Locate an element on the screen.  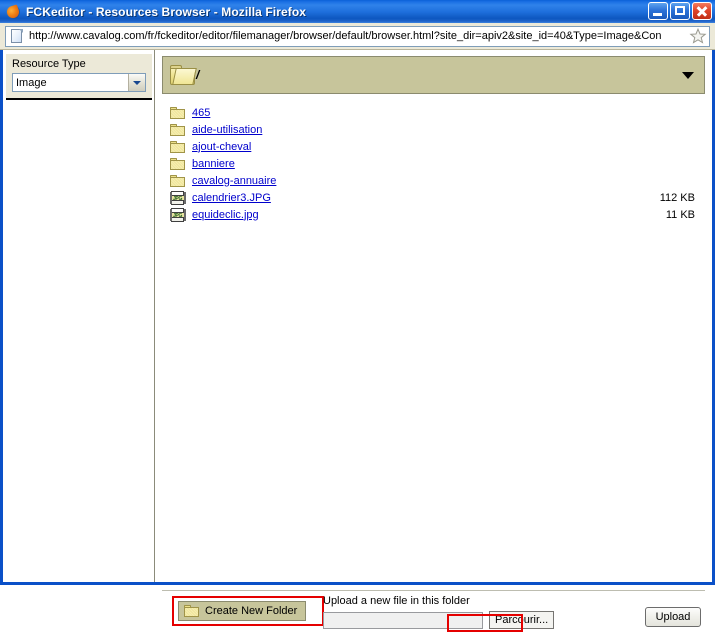
list-item: aide-utilisation is located at coordinates (433, 129).